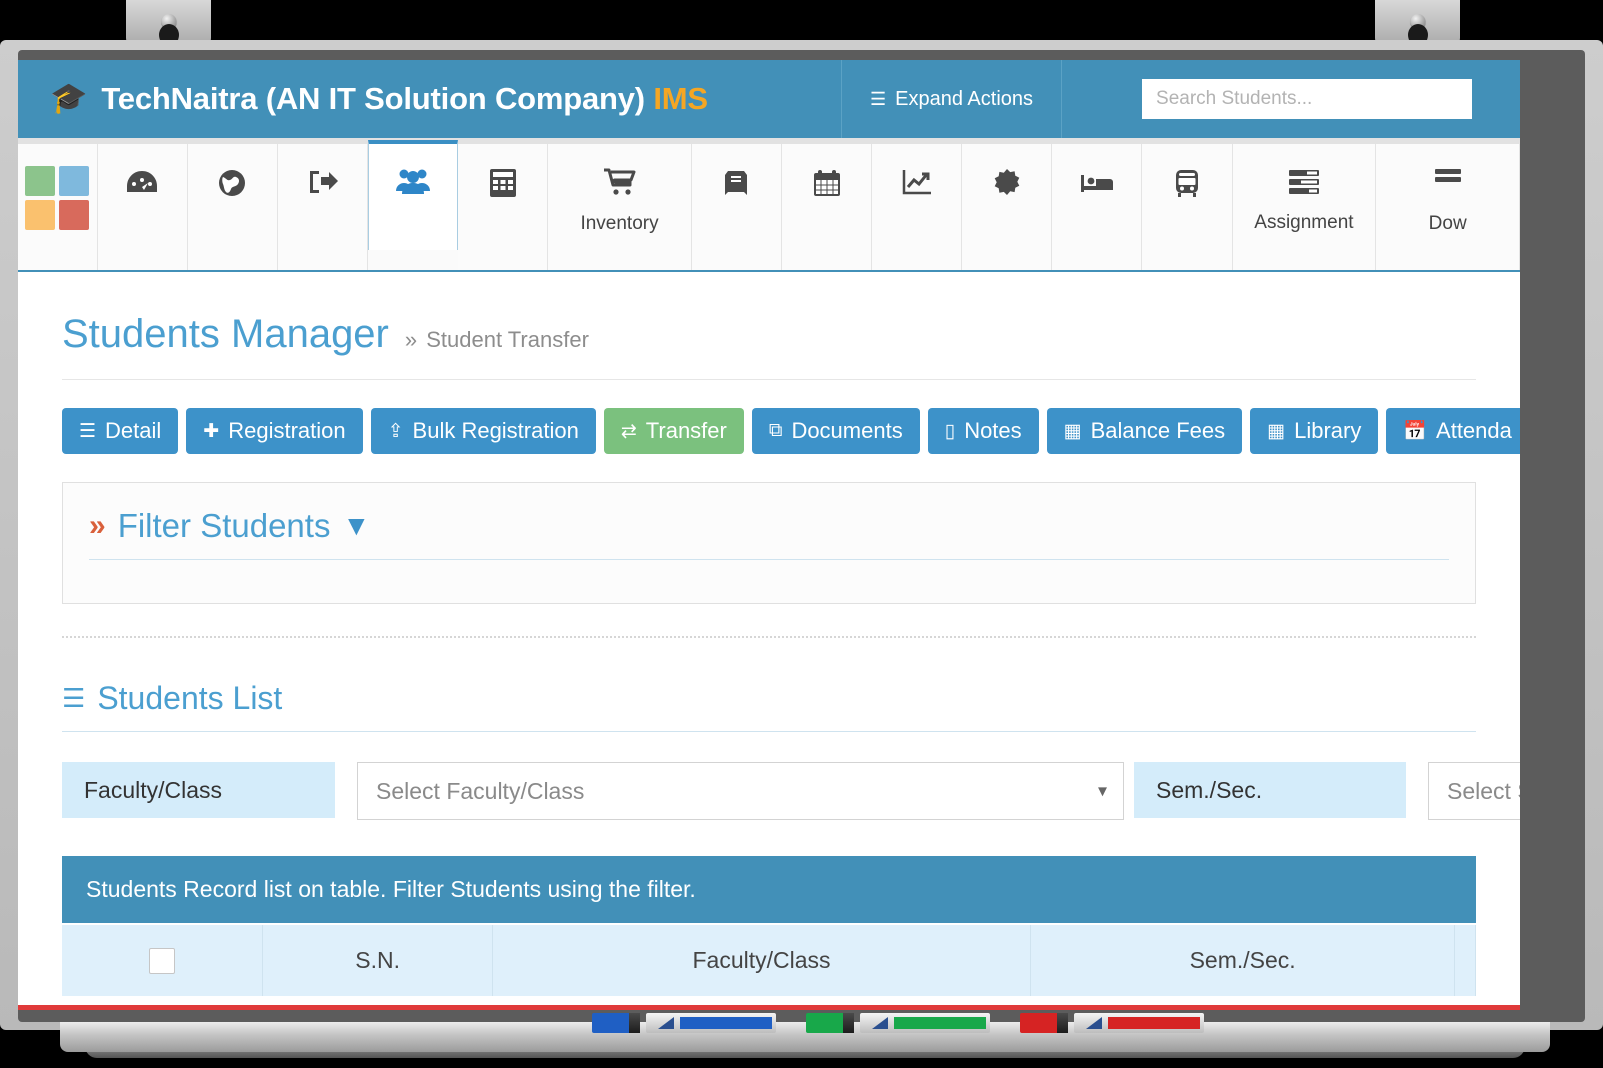 This screenshot has height=1068, width=1603. Describe the element at coordinates (950, 431) in the screenshot. I see `note-icon: ▯` at that location.